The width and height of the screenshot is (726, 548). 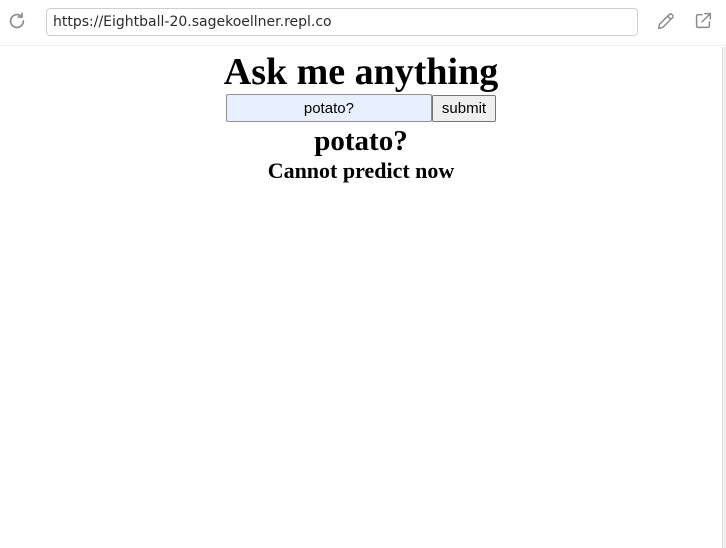 What do you see at coordinates (361, 141) in the screenshot?
I see `question-echo: potato?` at bounding box center [361, 141].